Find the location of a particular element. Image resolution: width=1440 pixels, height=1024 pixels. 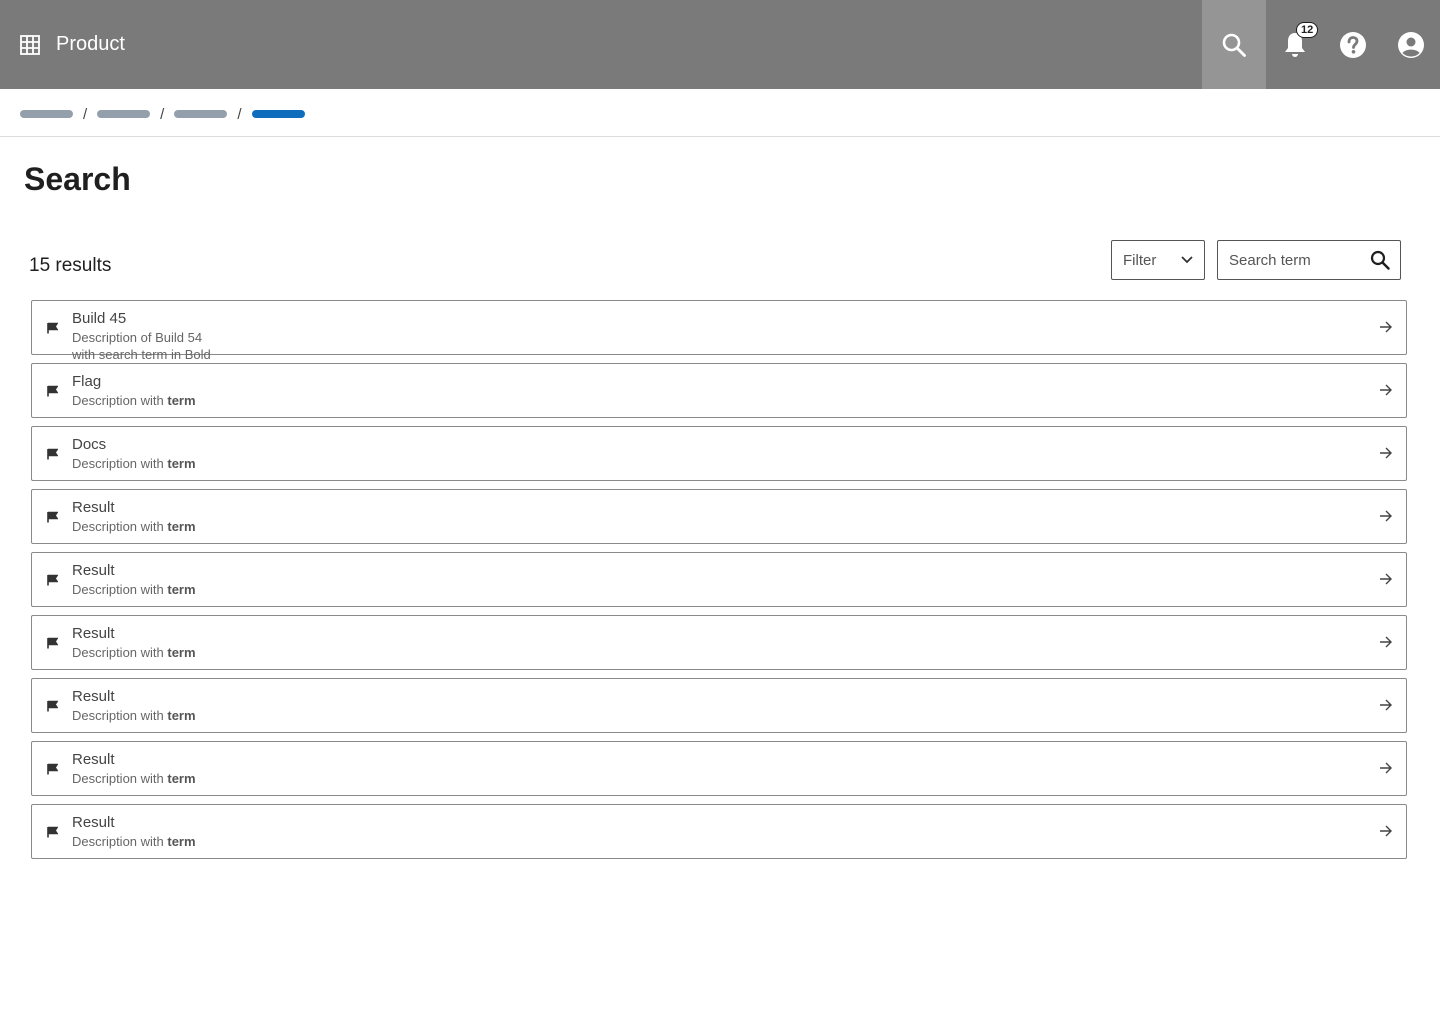

top-app-bar: Product 12 is located at coordinates (720, 44).